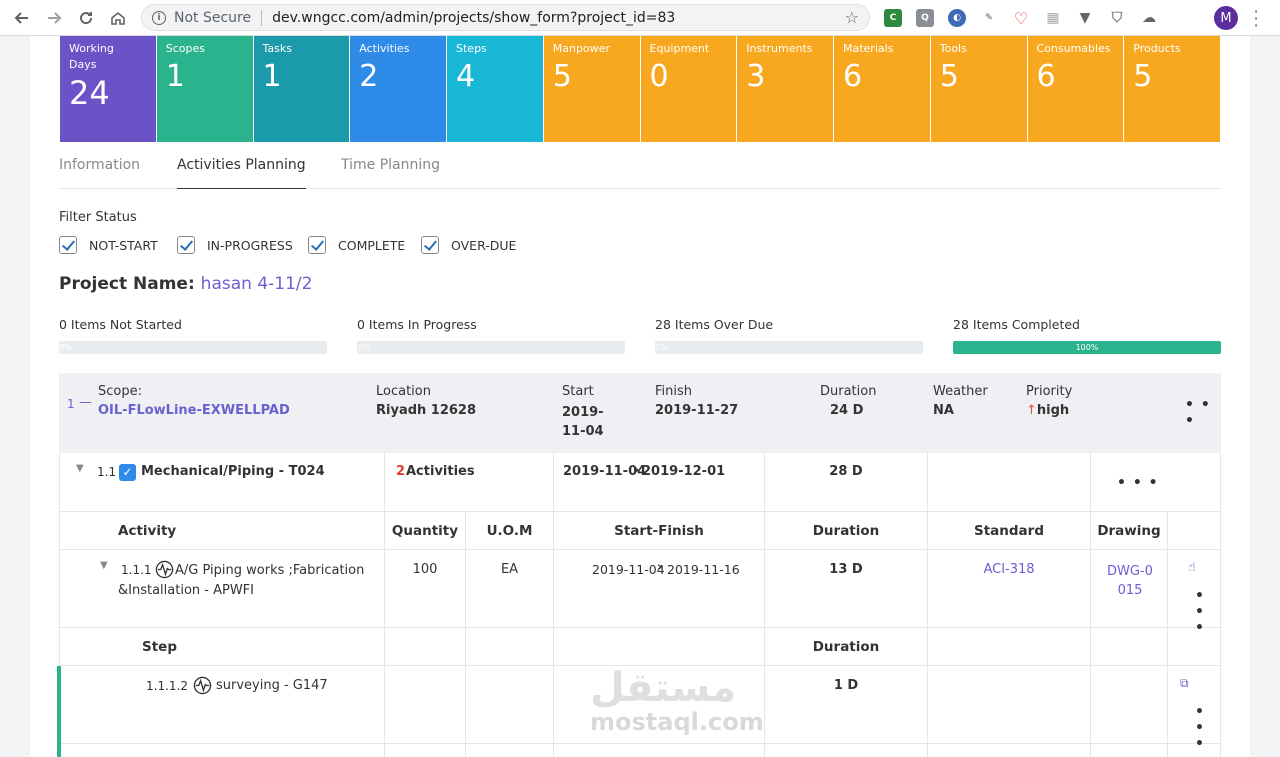  I want to click on grid-extension-icon: ▦, so click(1053, 18).